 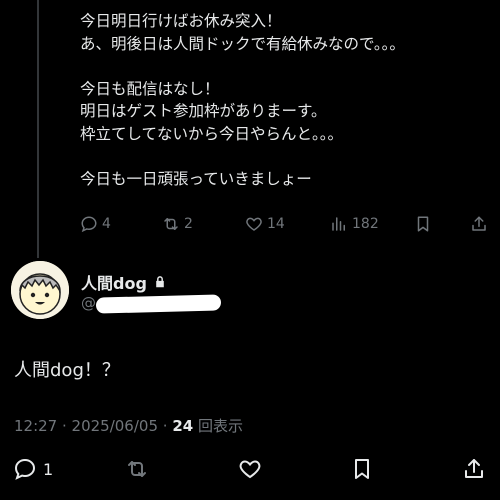 I want to click on tweet-line: 今日明日行けばお休み突入！, so click(x=181, y=21).